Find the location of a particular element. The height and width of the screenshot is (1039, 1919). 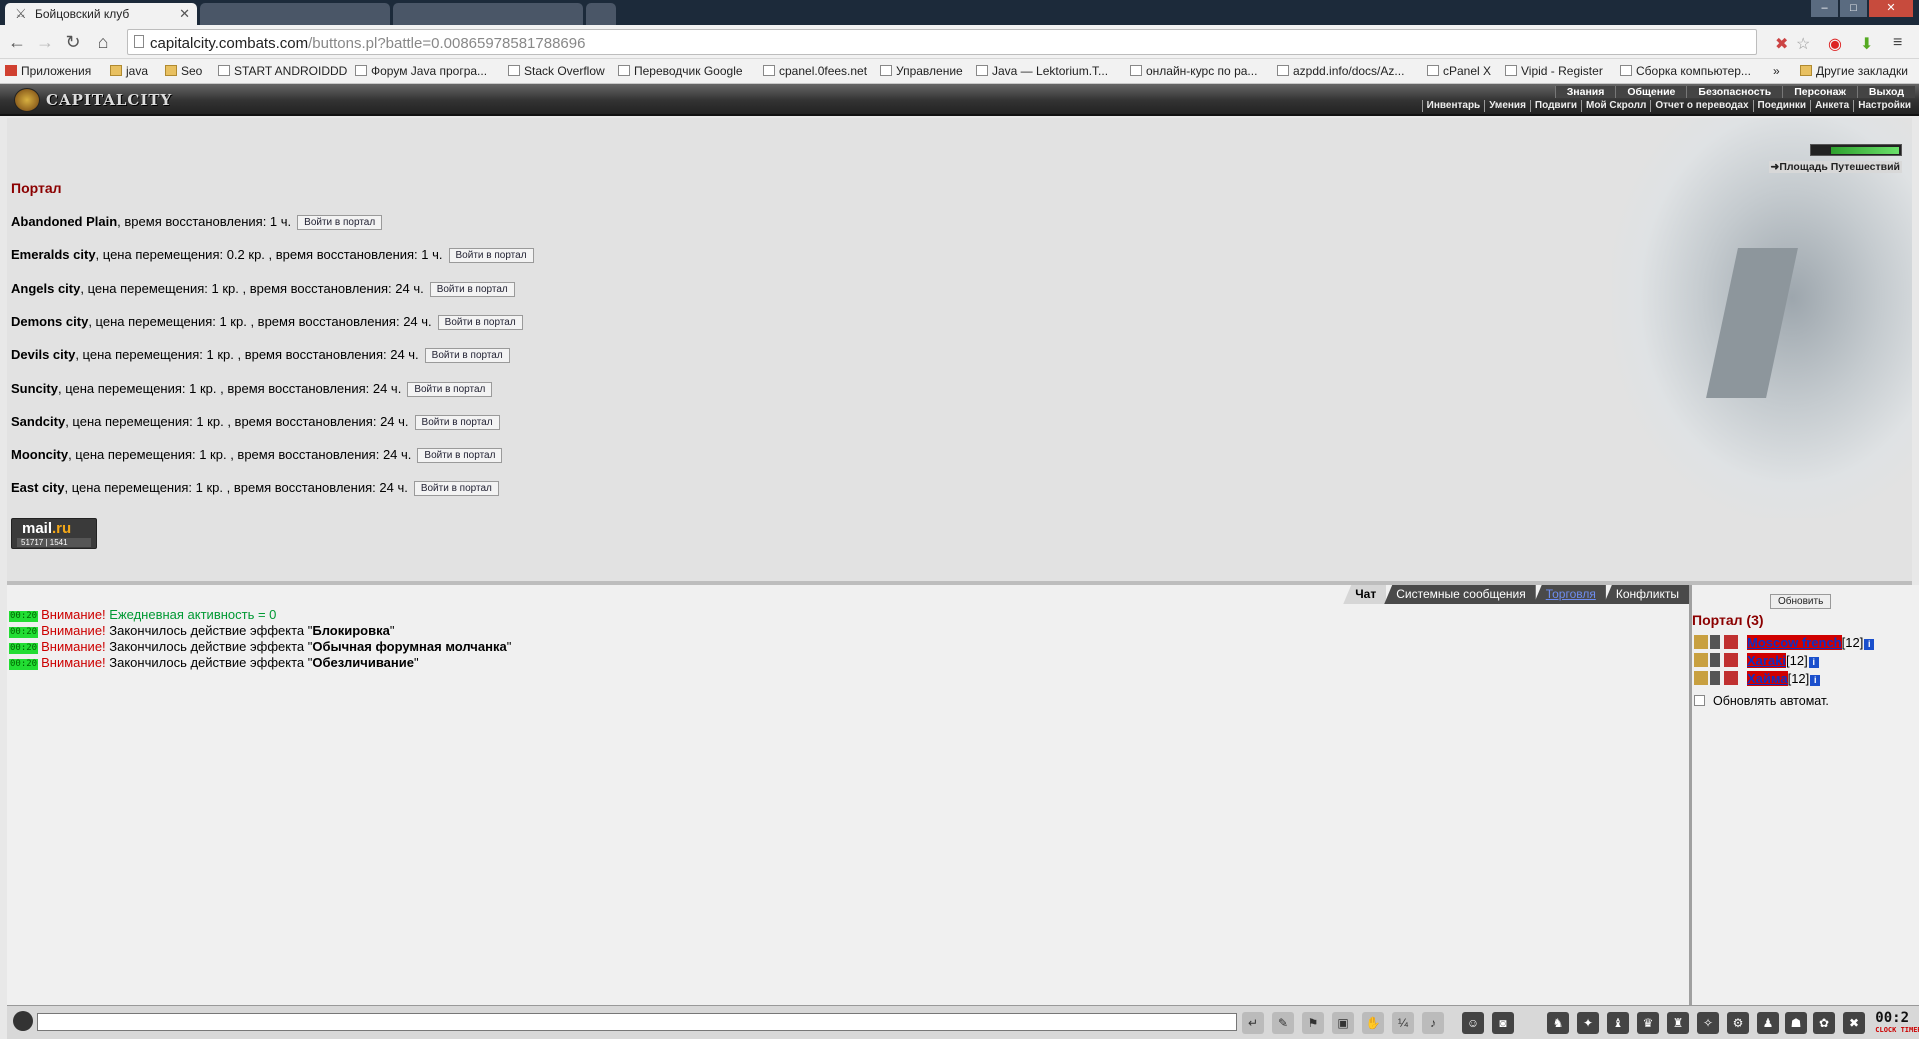

toolbar-tool-icon: ♞ is located at coordinates (1558, 1023).